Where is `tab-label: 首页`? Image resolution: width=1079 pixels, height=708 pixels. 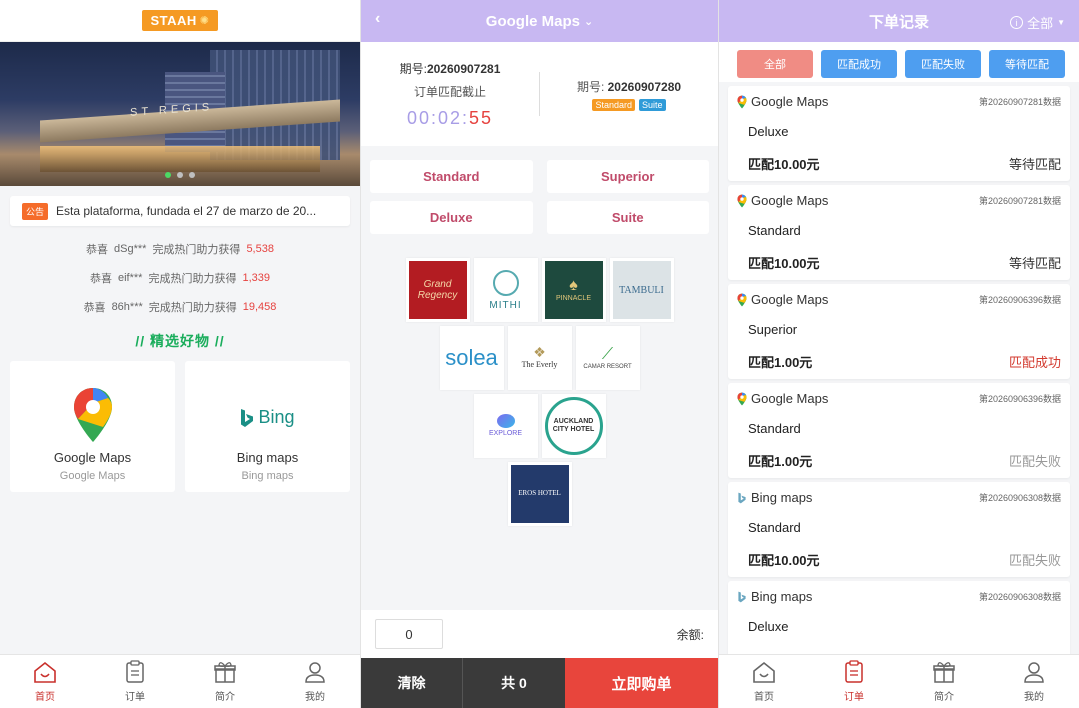
tab-label: 首页 is located at coordinates (45, 697).